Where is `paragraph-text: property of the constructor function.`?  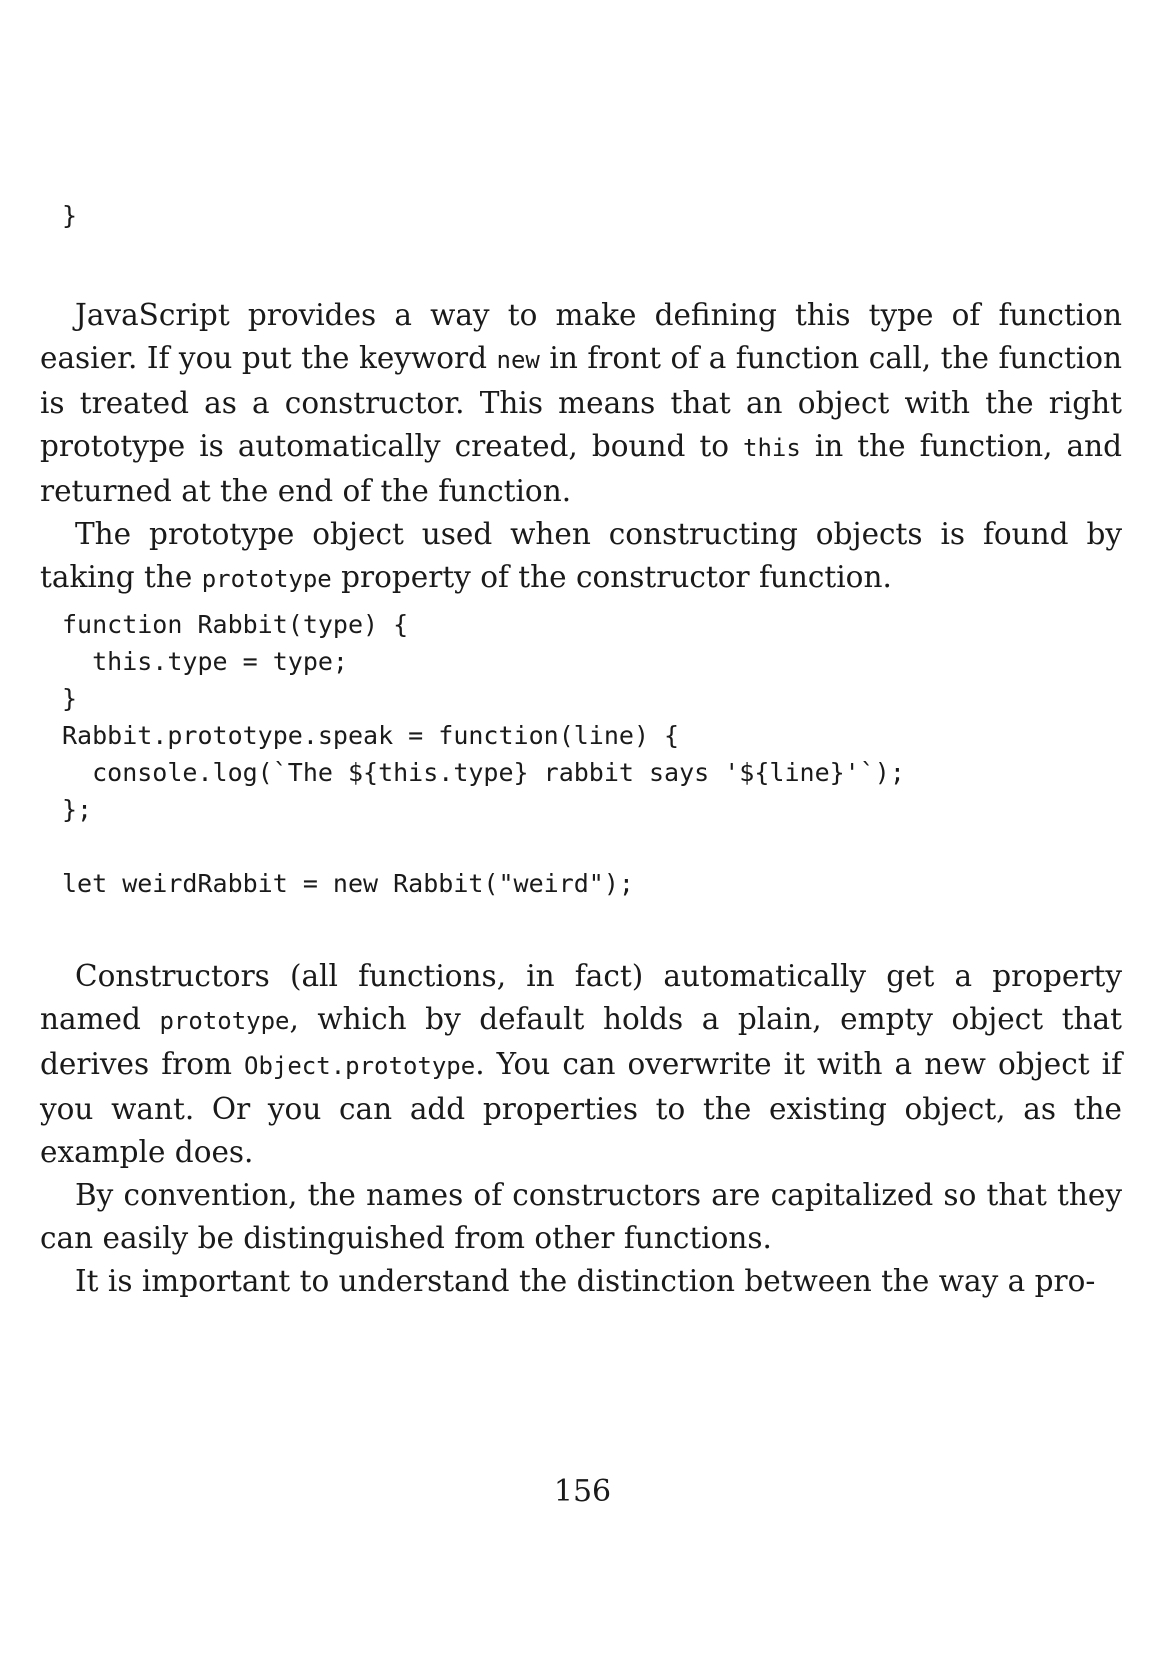
paragraph-text: property of the constructor function. is located at coordinates (611, 577).